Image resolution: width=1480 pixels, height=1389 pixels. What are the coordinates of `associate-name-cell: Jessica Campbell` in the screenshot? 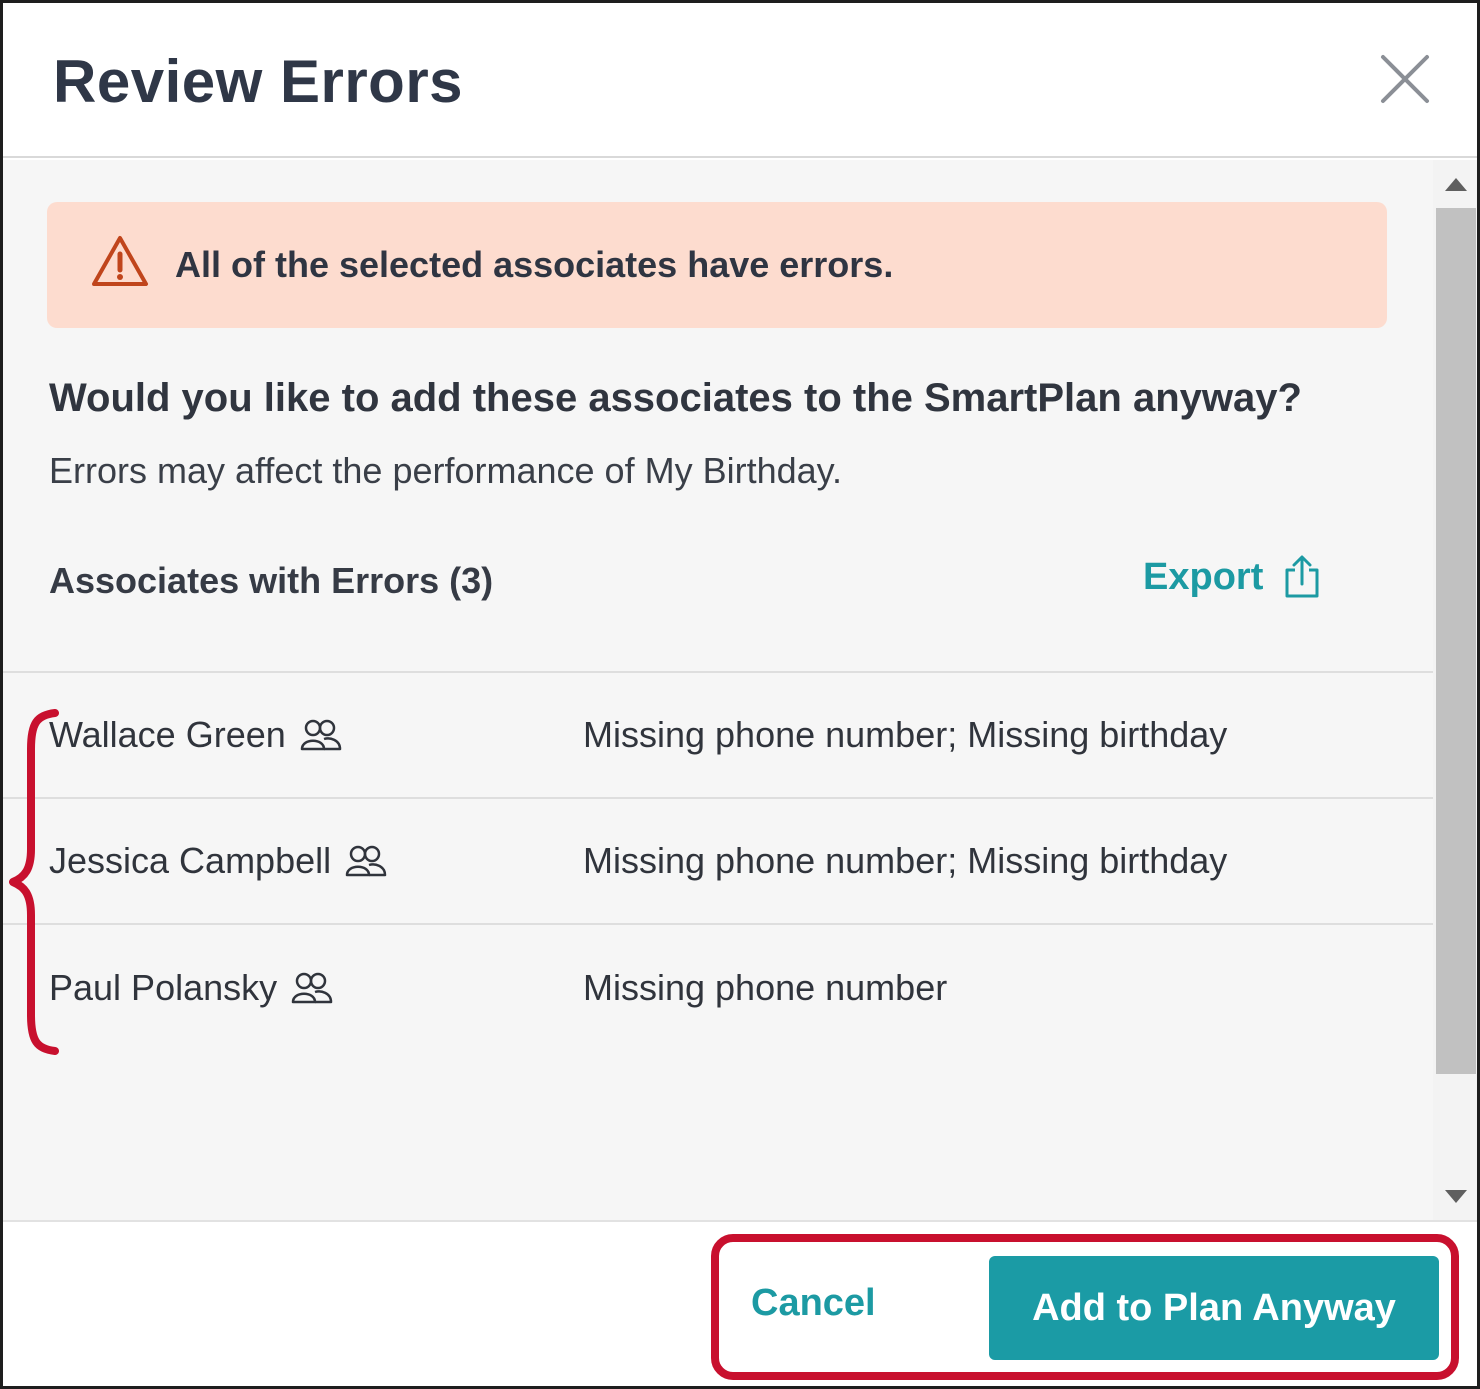 It's located at (218, 861).